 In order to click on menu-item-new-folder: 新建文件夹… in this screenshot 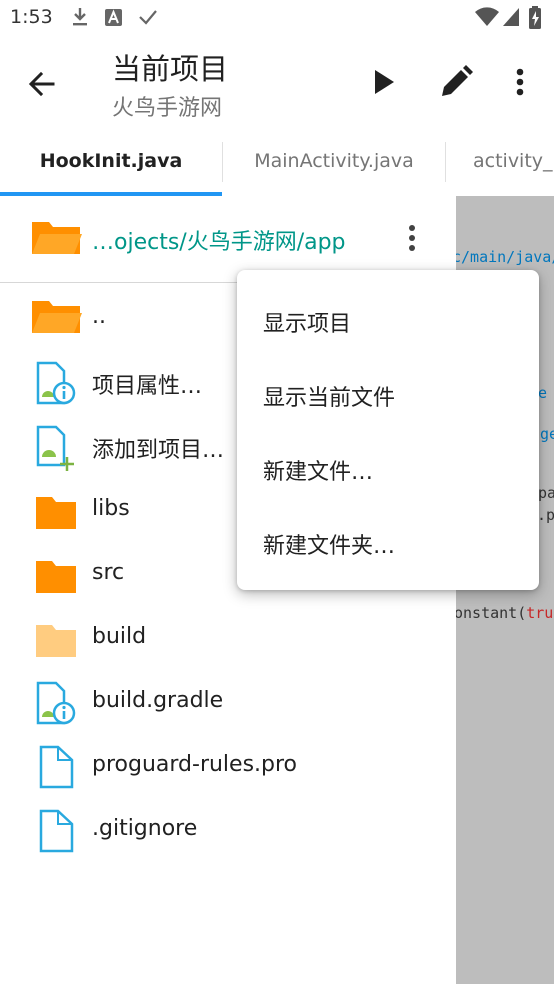, I will do `click(329, 544)`.